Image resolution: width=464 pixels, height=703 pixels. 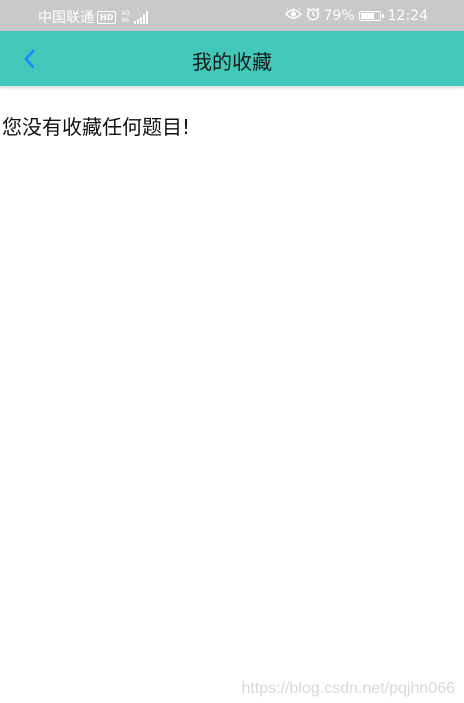 I want to click on app-bar: 我的收藏, so click(x=232, y=58).